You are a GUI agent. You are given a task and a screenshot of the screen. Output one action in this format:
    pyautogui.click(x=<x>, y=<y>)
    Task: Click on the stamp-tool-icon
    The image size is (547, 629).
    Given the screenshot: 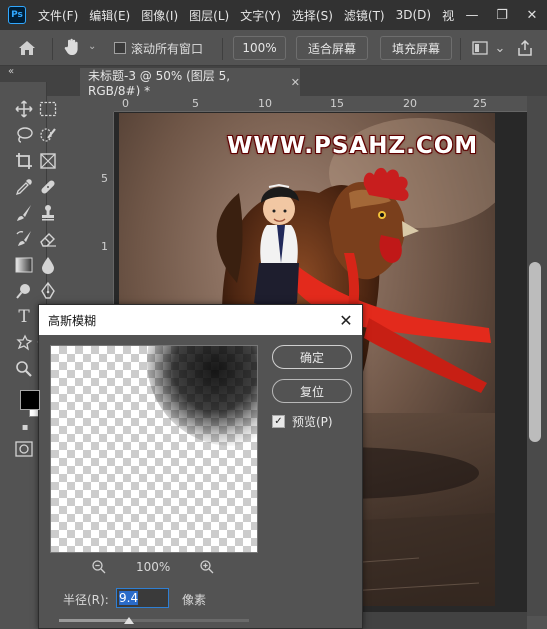 What is the action you would take?
    pyautogui.click(x=48, y=213)
    